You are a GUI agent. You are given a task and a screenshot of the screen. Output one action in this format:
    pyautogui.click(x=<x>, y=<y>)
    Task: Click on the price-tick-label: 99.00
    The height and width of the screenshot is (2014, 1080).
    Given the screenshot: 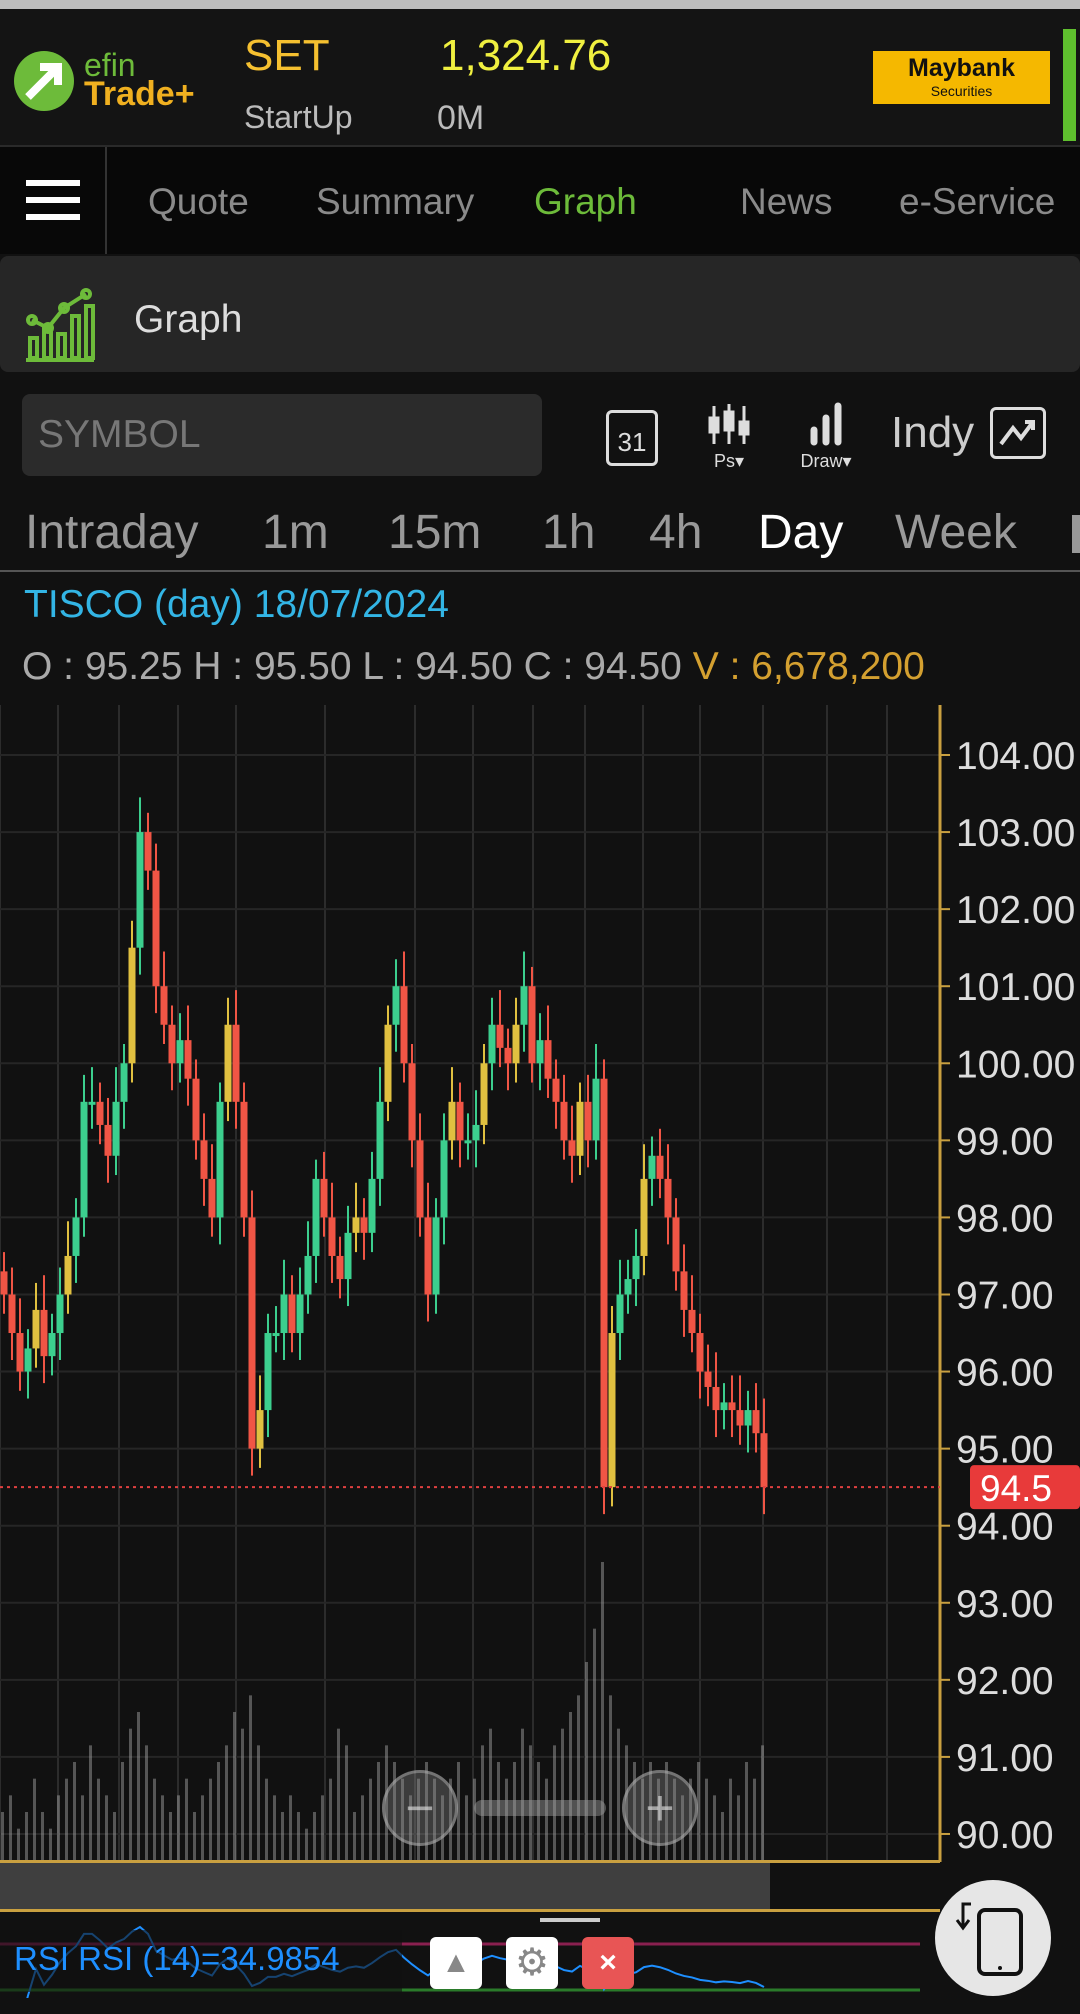 What is the action you would take?
    pyautogui.click(x=1005, y=1141)
    